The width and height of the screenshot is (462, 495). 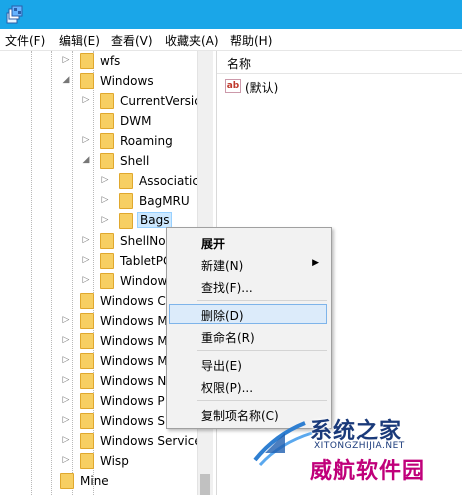 What do you see at coordinates (248, 242) in the screenshot?
I see `menu-item-expand: 展开` at bounding box center [248, 242].